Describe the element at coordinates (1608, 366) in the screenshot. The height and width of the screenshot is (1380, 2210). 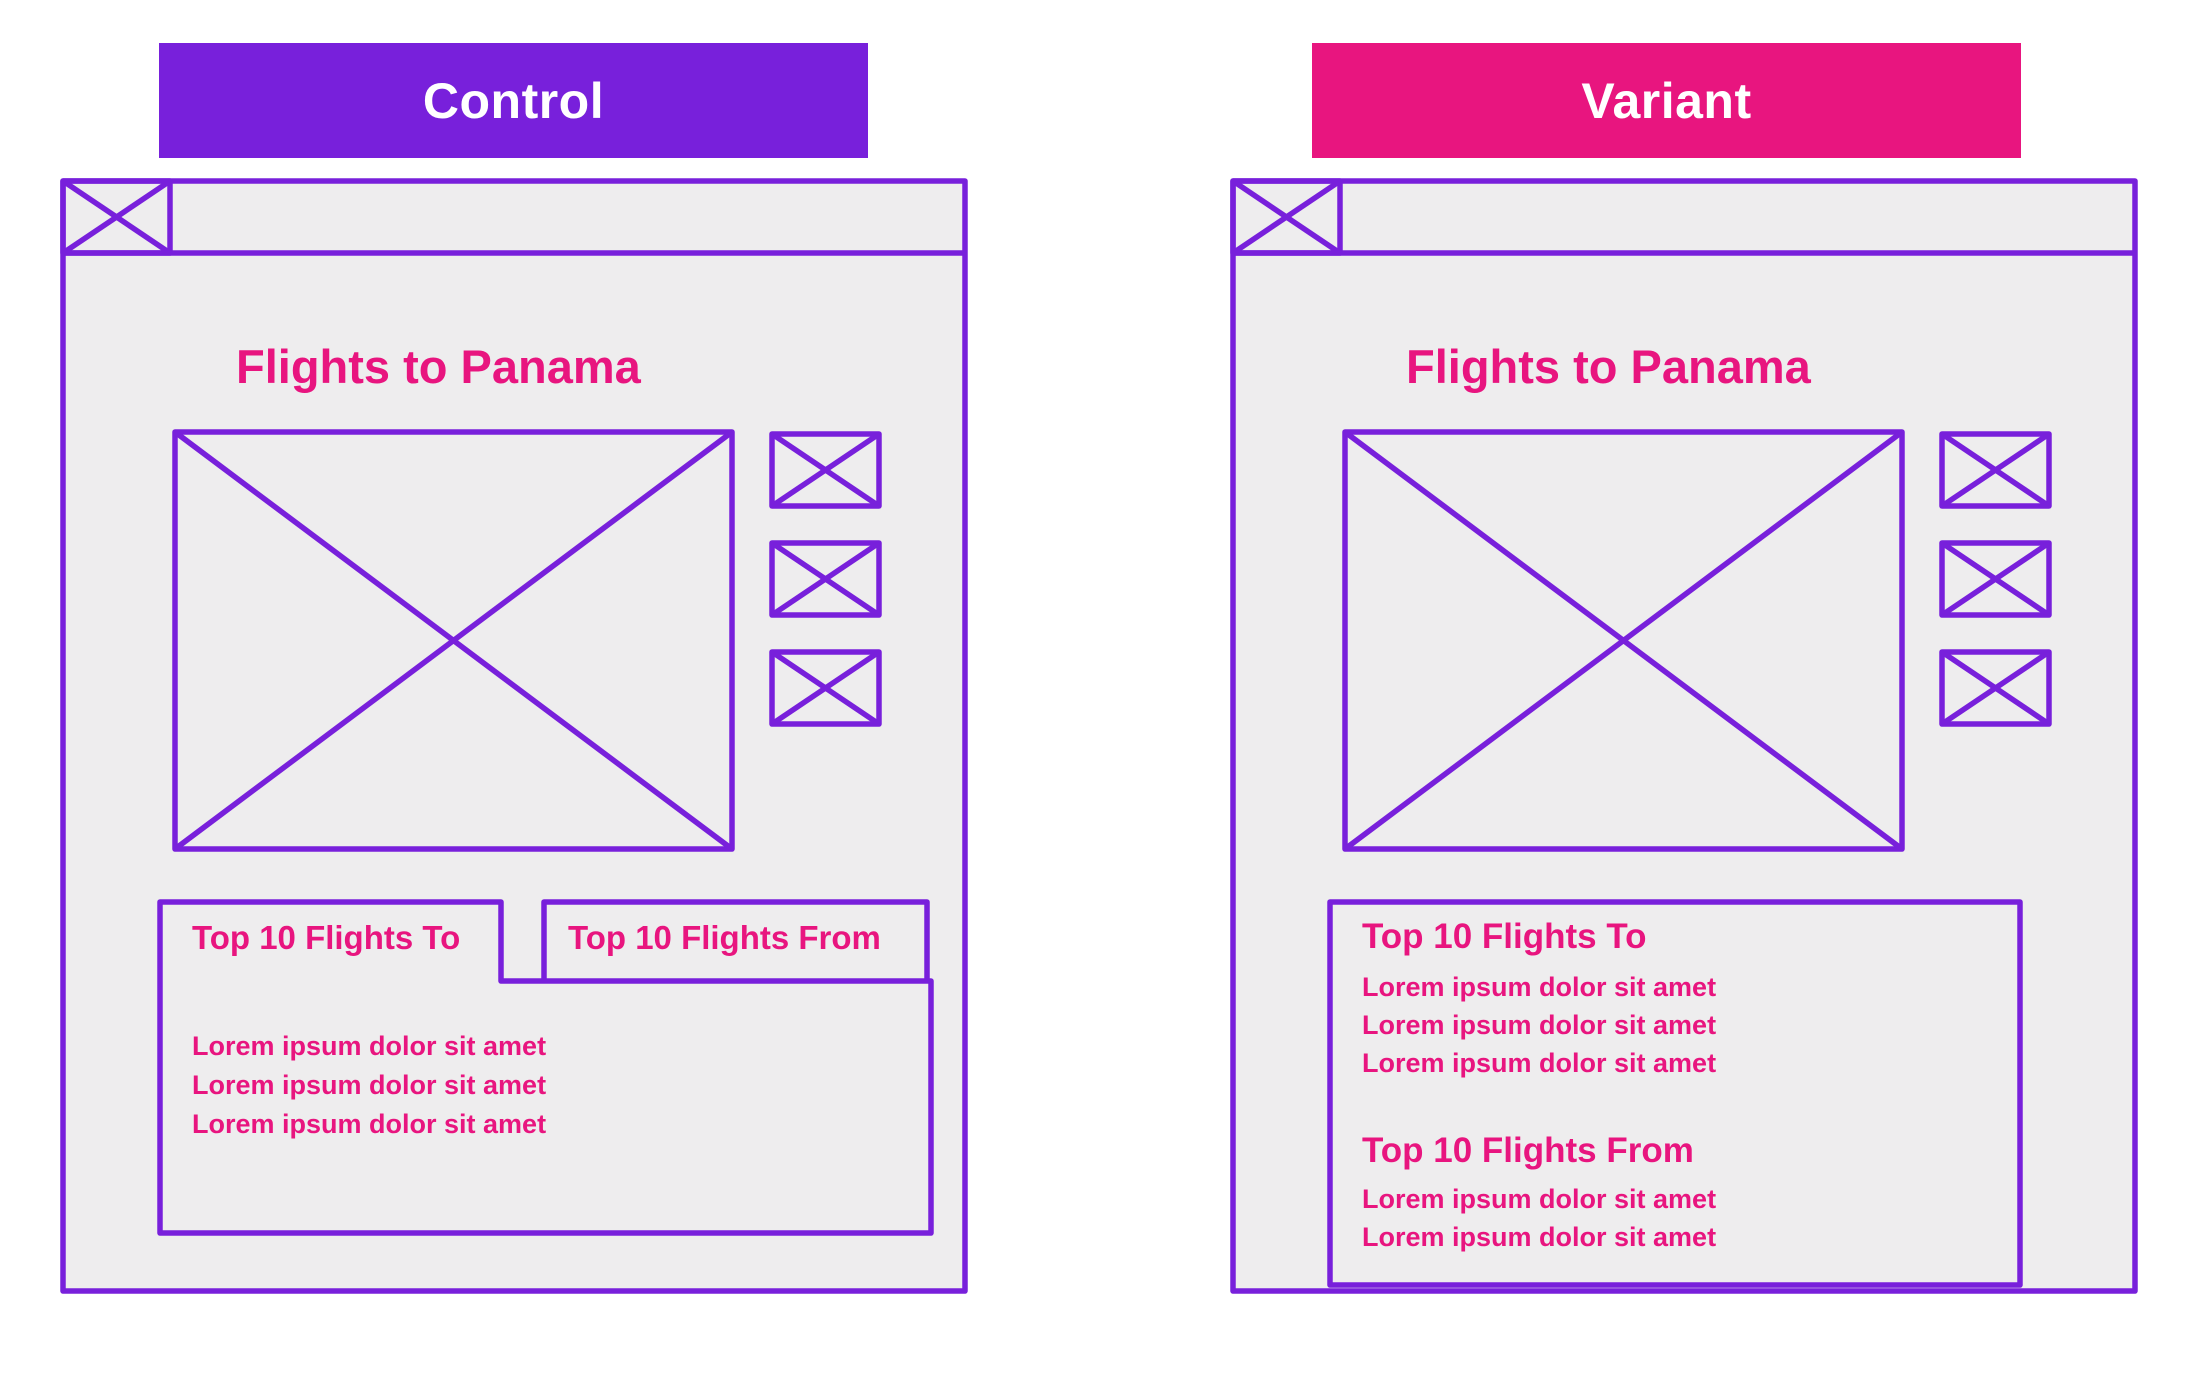
I see `variant-page-heading: Flights to Panama` at that location.